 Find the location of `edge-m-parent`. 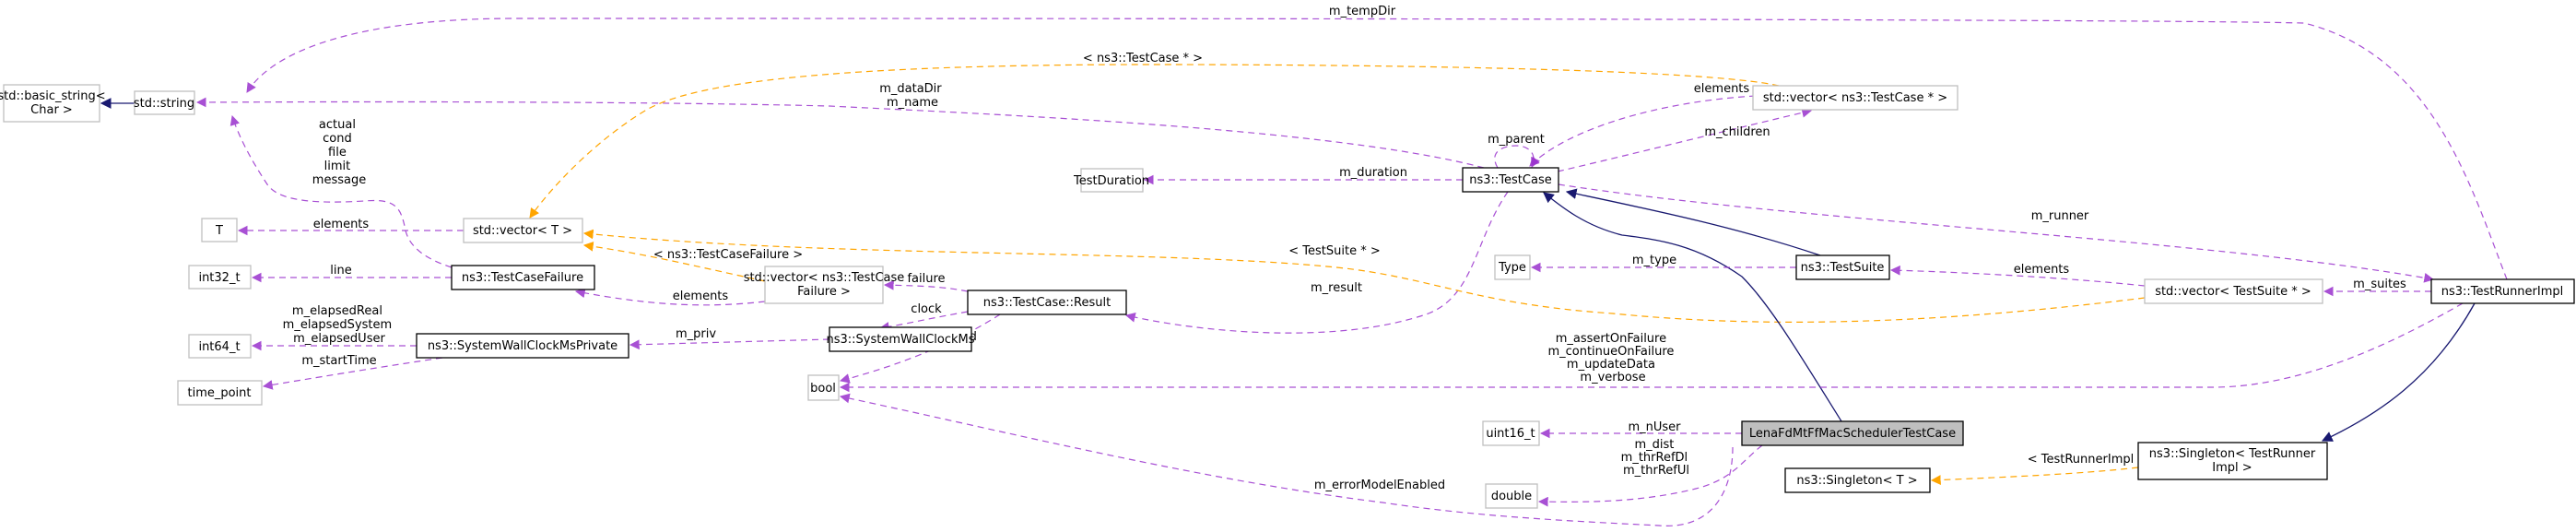

edge-m-parent is located at coordinates (1517, 157).